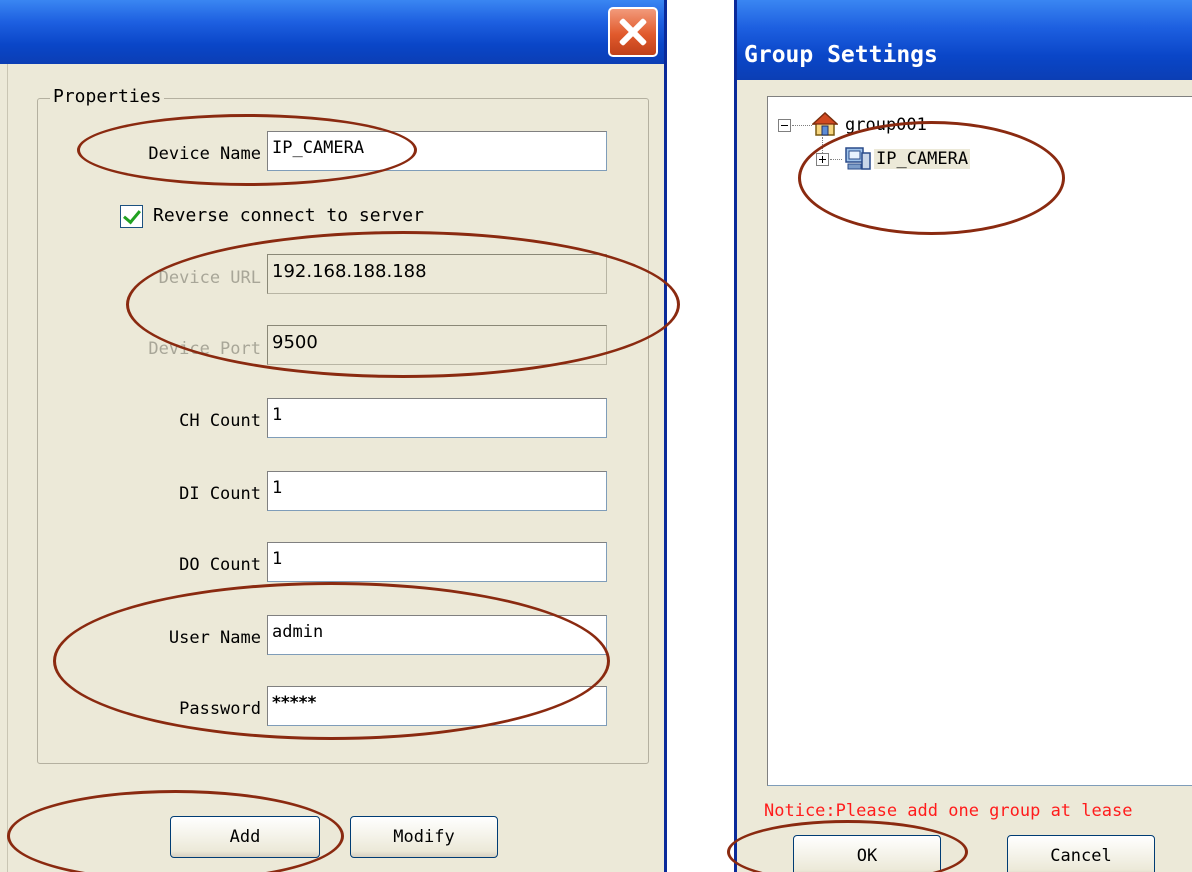 The image size is (1192, 872). Describe the element at coordinates (964, 40) in the screenshot. I see `group-title-bar` at that location.